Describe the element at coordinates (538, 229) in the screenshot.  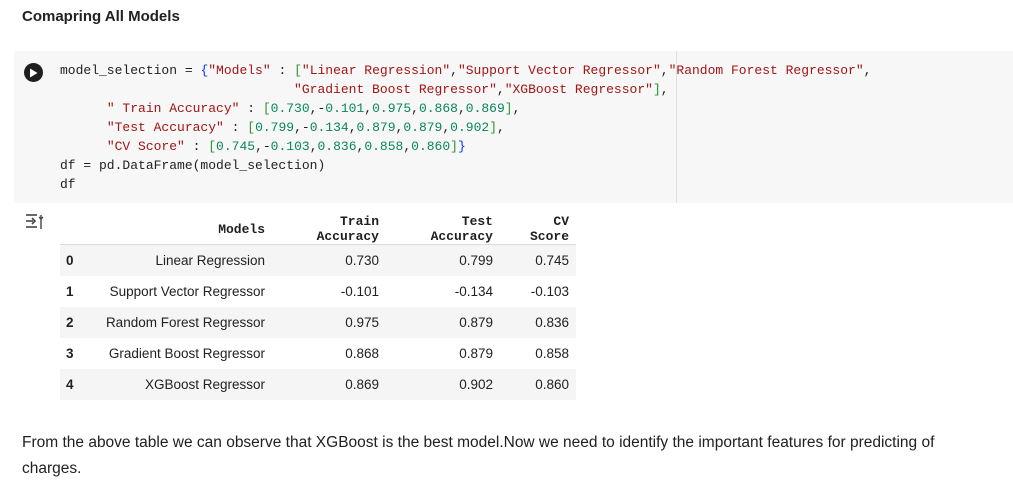
I see `column-header-cv-score: CV Score` at that location.